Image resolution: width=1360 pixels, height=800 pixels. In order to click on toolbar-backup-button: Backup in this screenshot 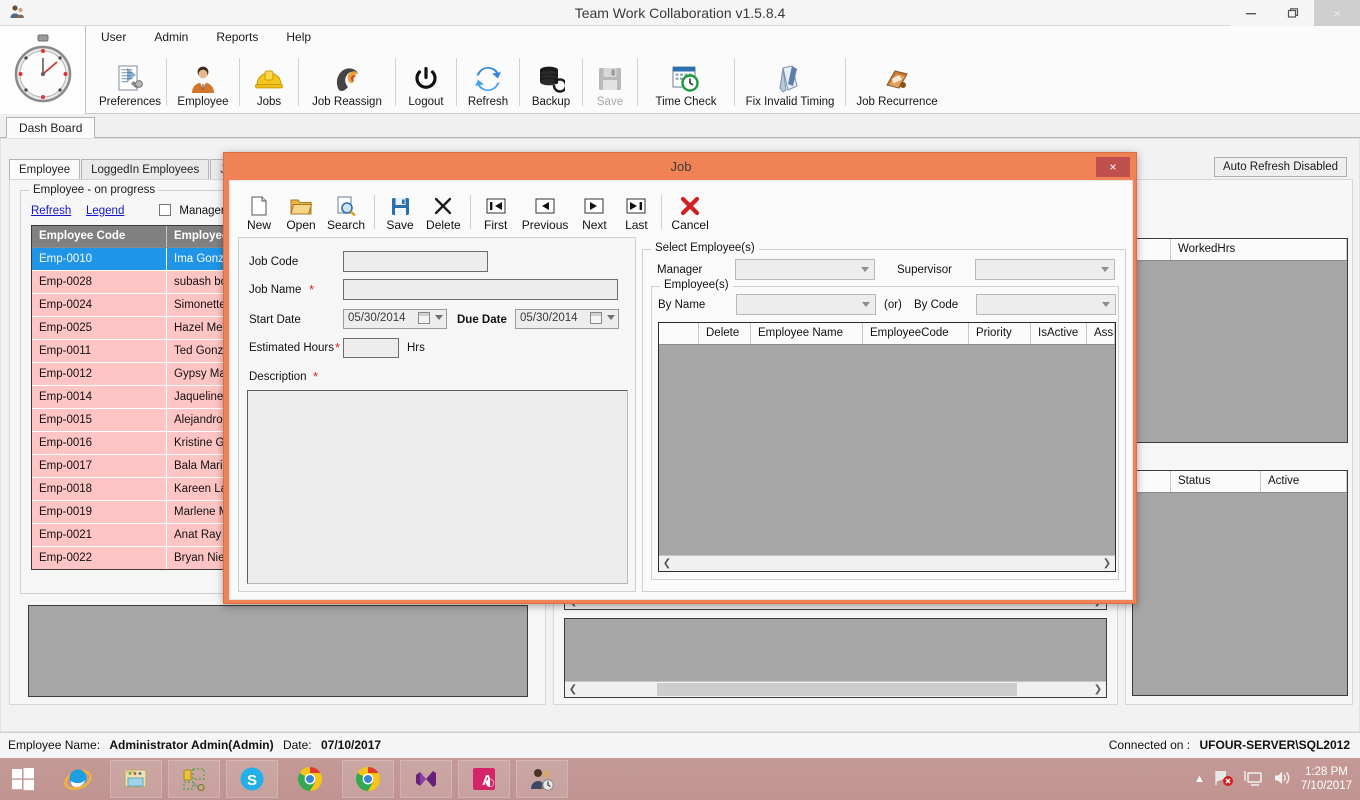, I will do `click(551, 80)`.